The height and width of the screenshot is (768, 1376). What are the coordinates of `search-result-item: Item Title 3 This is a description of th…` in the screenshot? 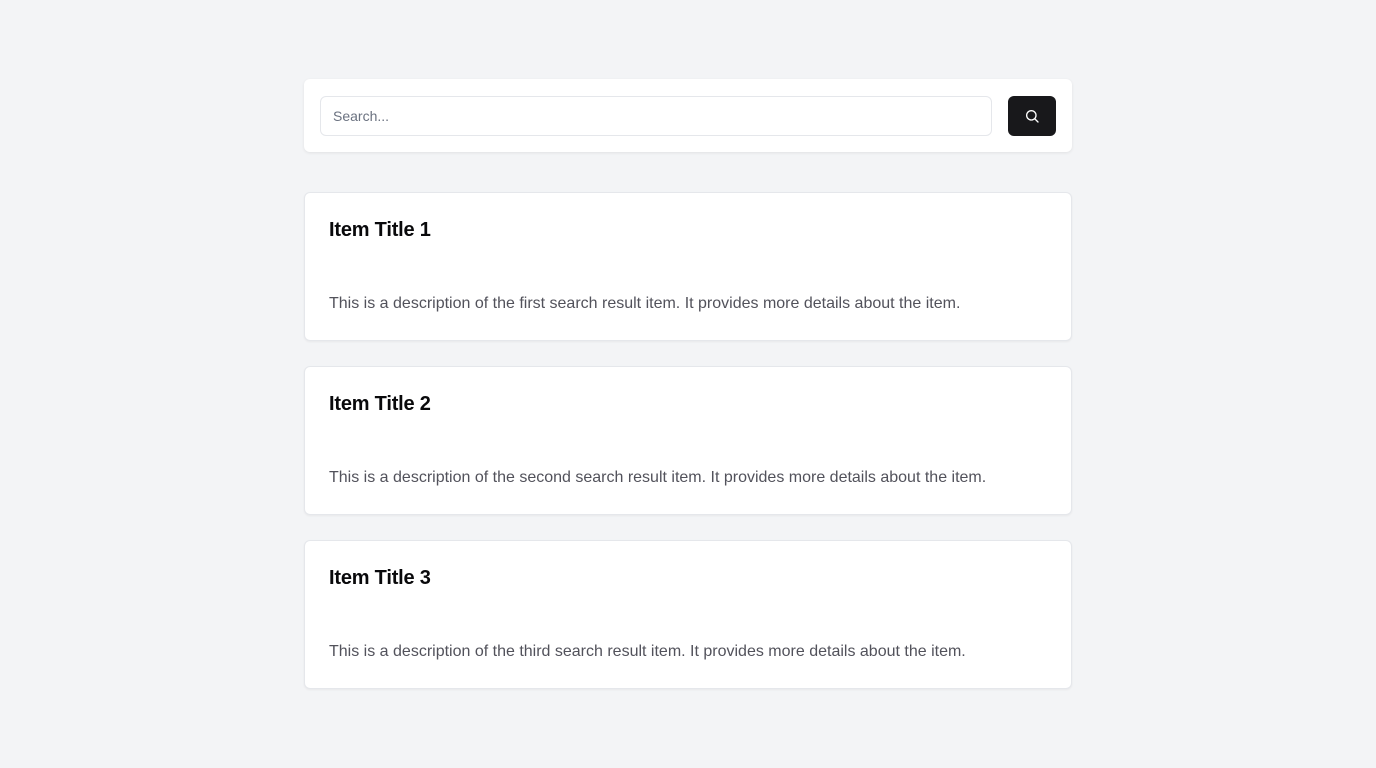 It's located at (688, 614).